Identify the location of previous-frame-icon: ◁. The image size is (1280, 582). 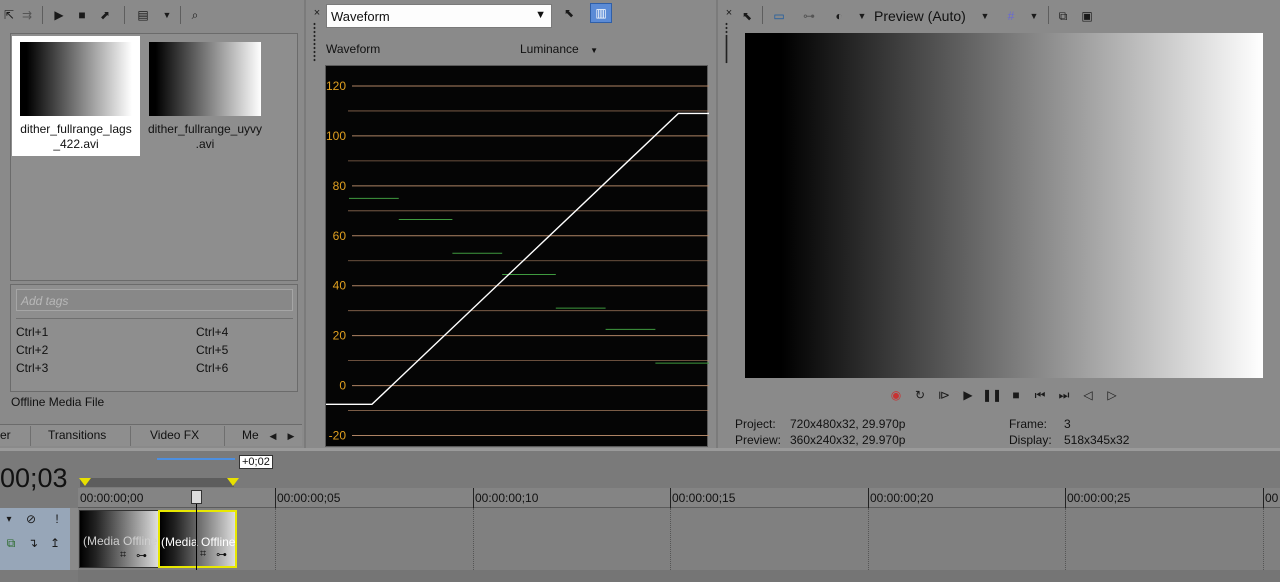
(1088, 395).